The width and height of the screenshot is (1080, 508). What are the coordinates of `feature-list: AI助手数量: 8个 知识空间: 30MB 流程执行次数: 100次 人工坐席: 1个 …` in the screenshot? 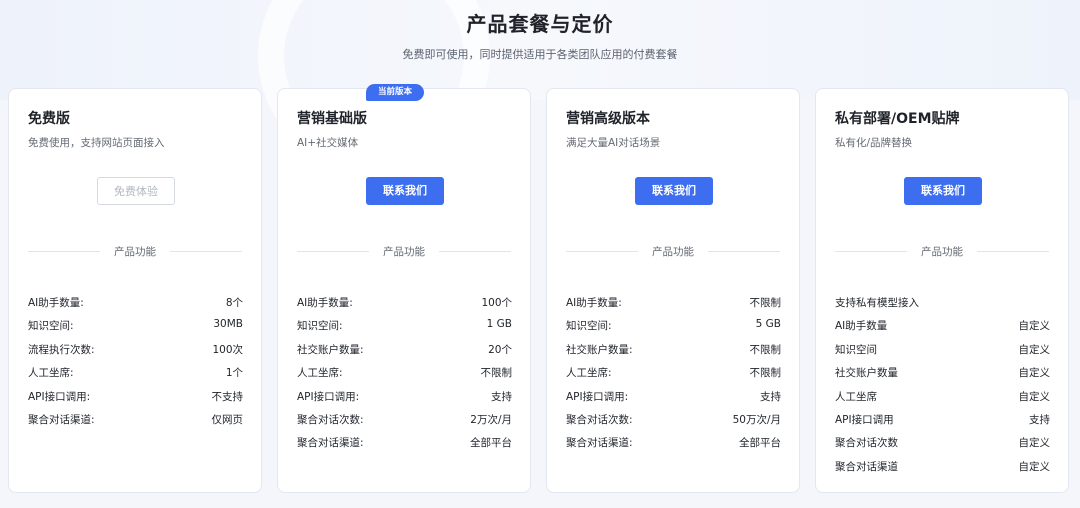 It's located at (135, 365).